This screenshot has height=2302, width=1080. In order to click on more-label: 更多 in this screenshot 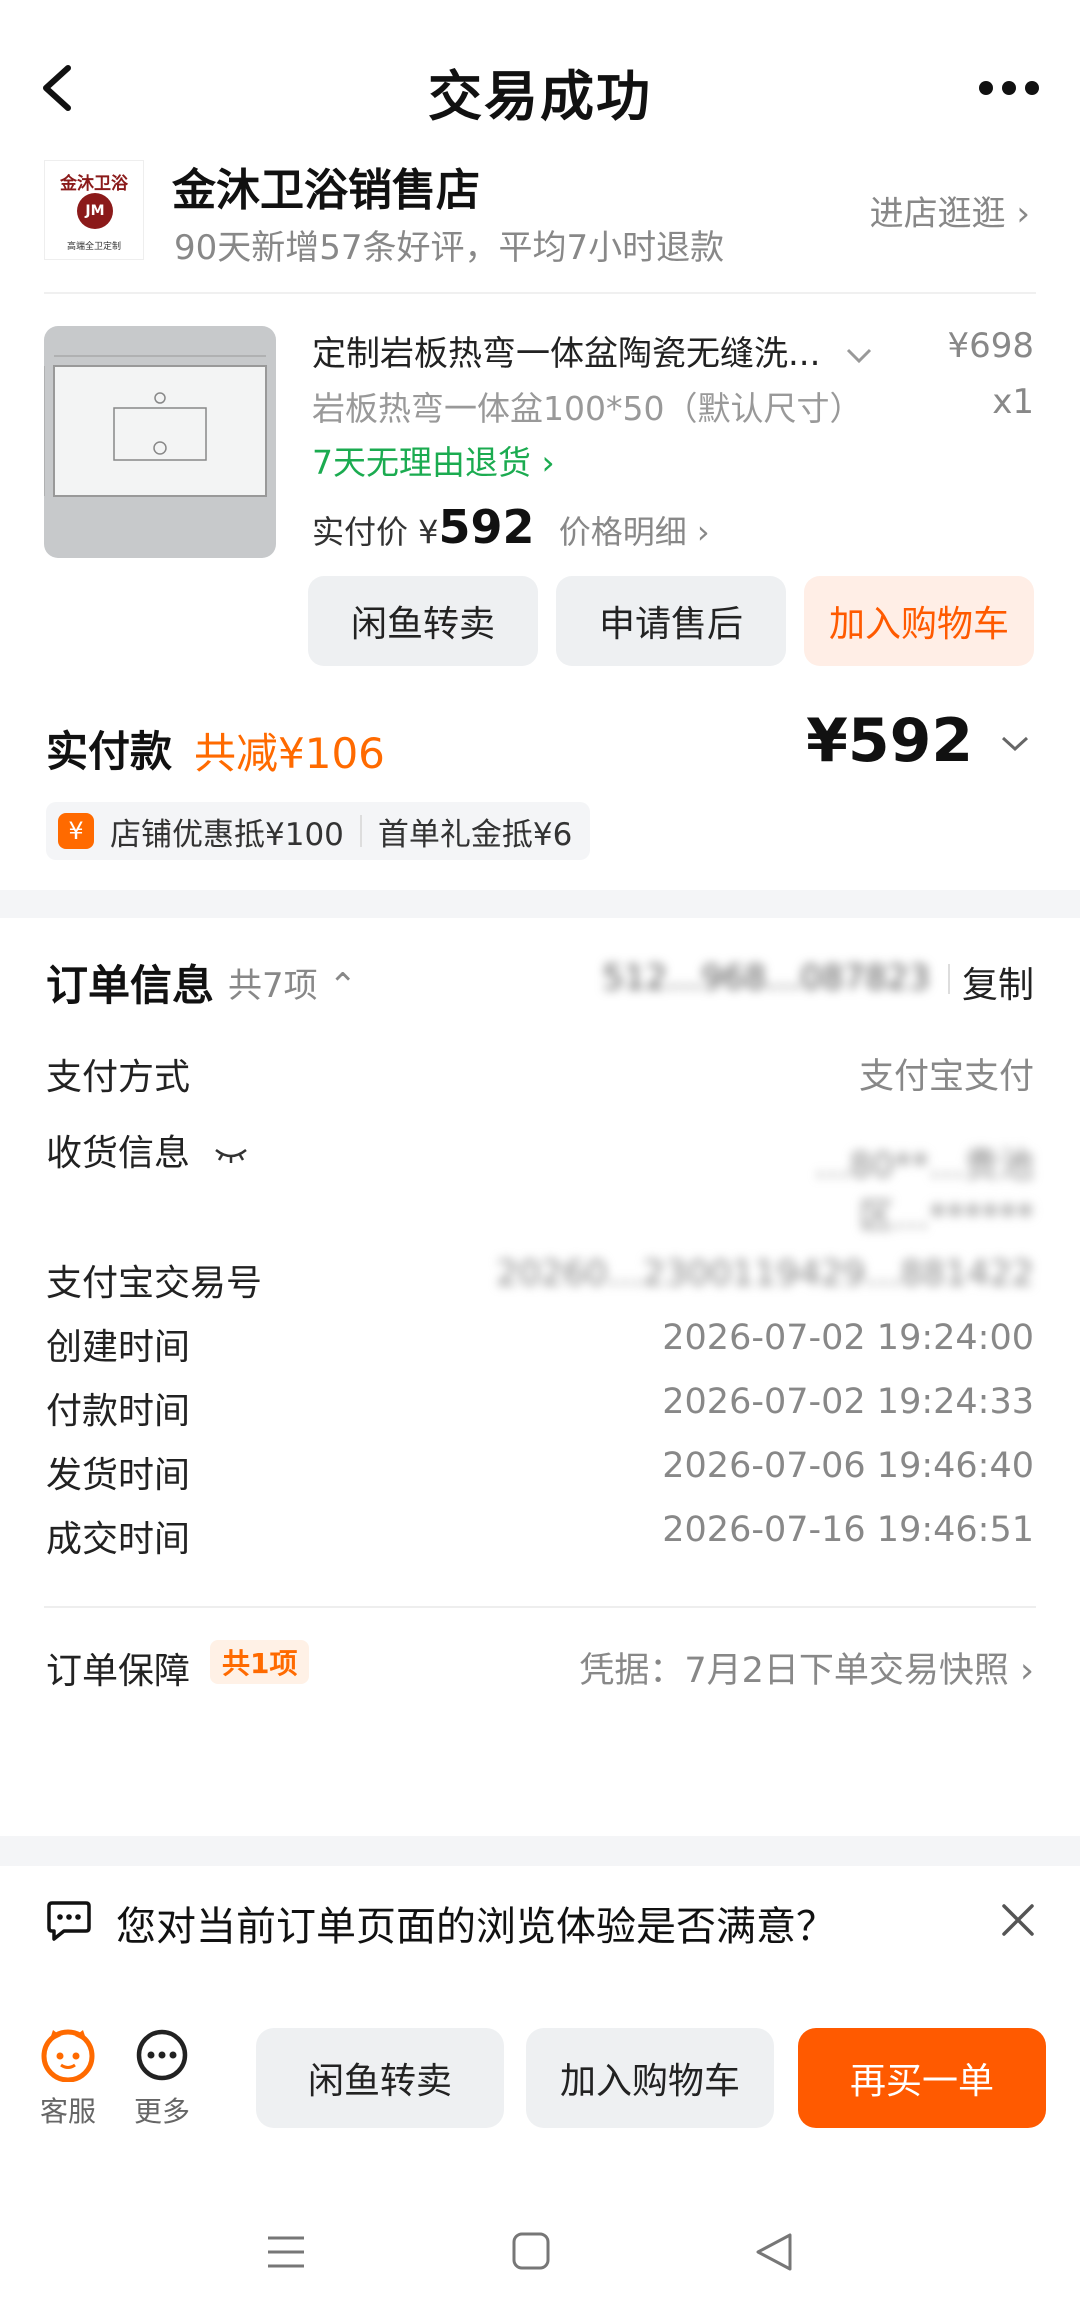, I will do `click(161, 2111)`.